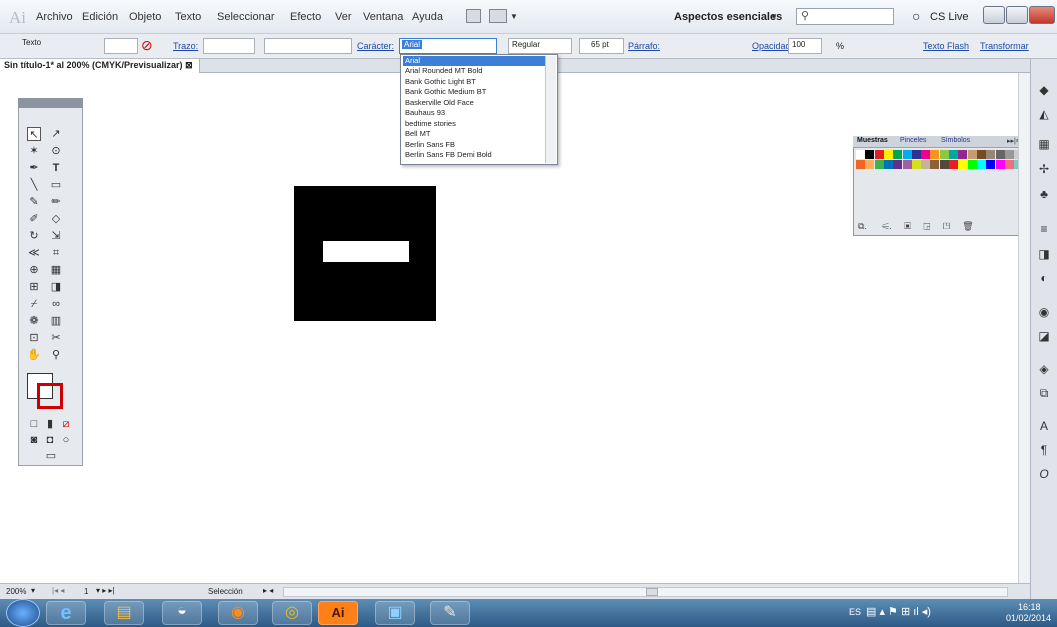  Describe the element at coordinates (56, 134) in the screenshot. I see `direct-selection-tool-icon: ↗` at that location.